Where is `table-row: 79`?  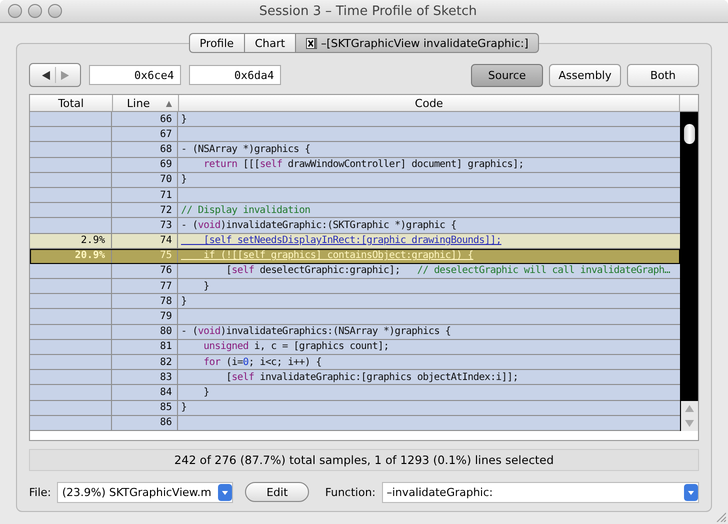
table-row: 79 is located at coordinates (355, 317).